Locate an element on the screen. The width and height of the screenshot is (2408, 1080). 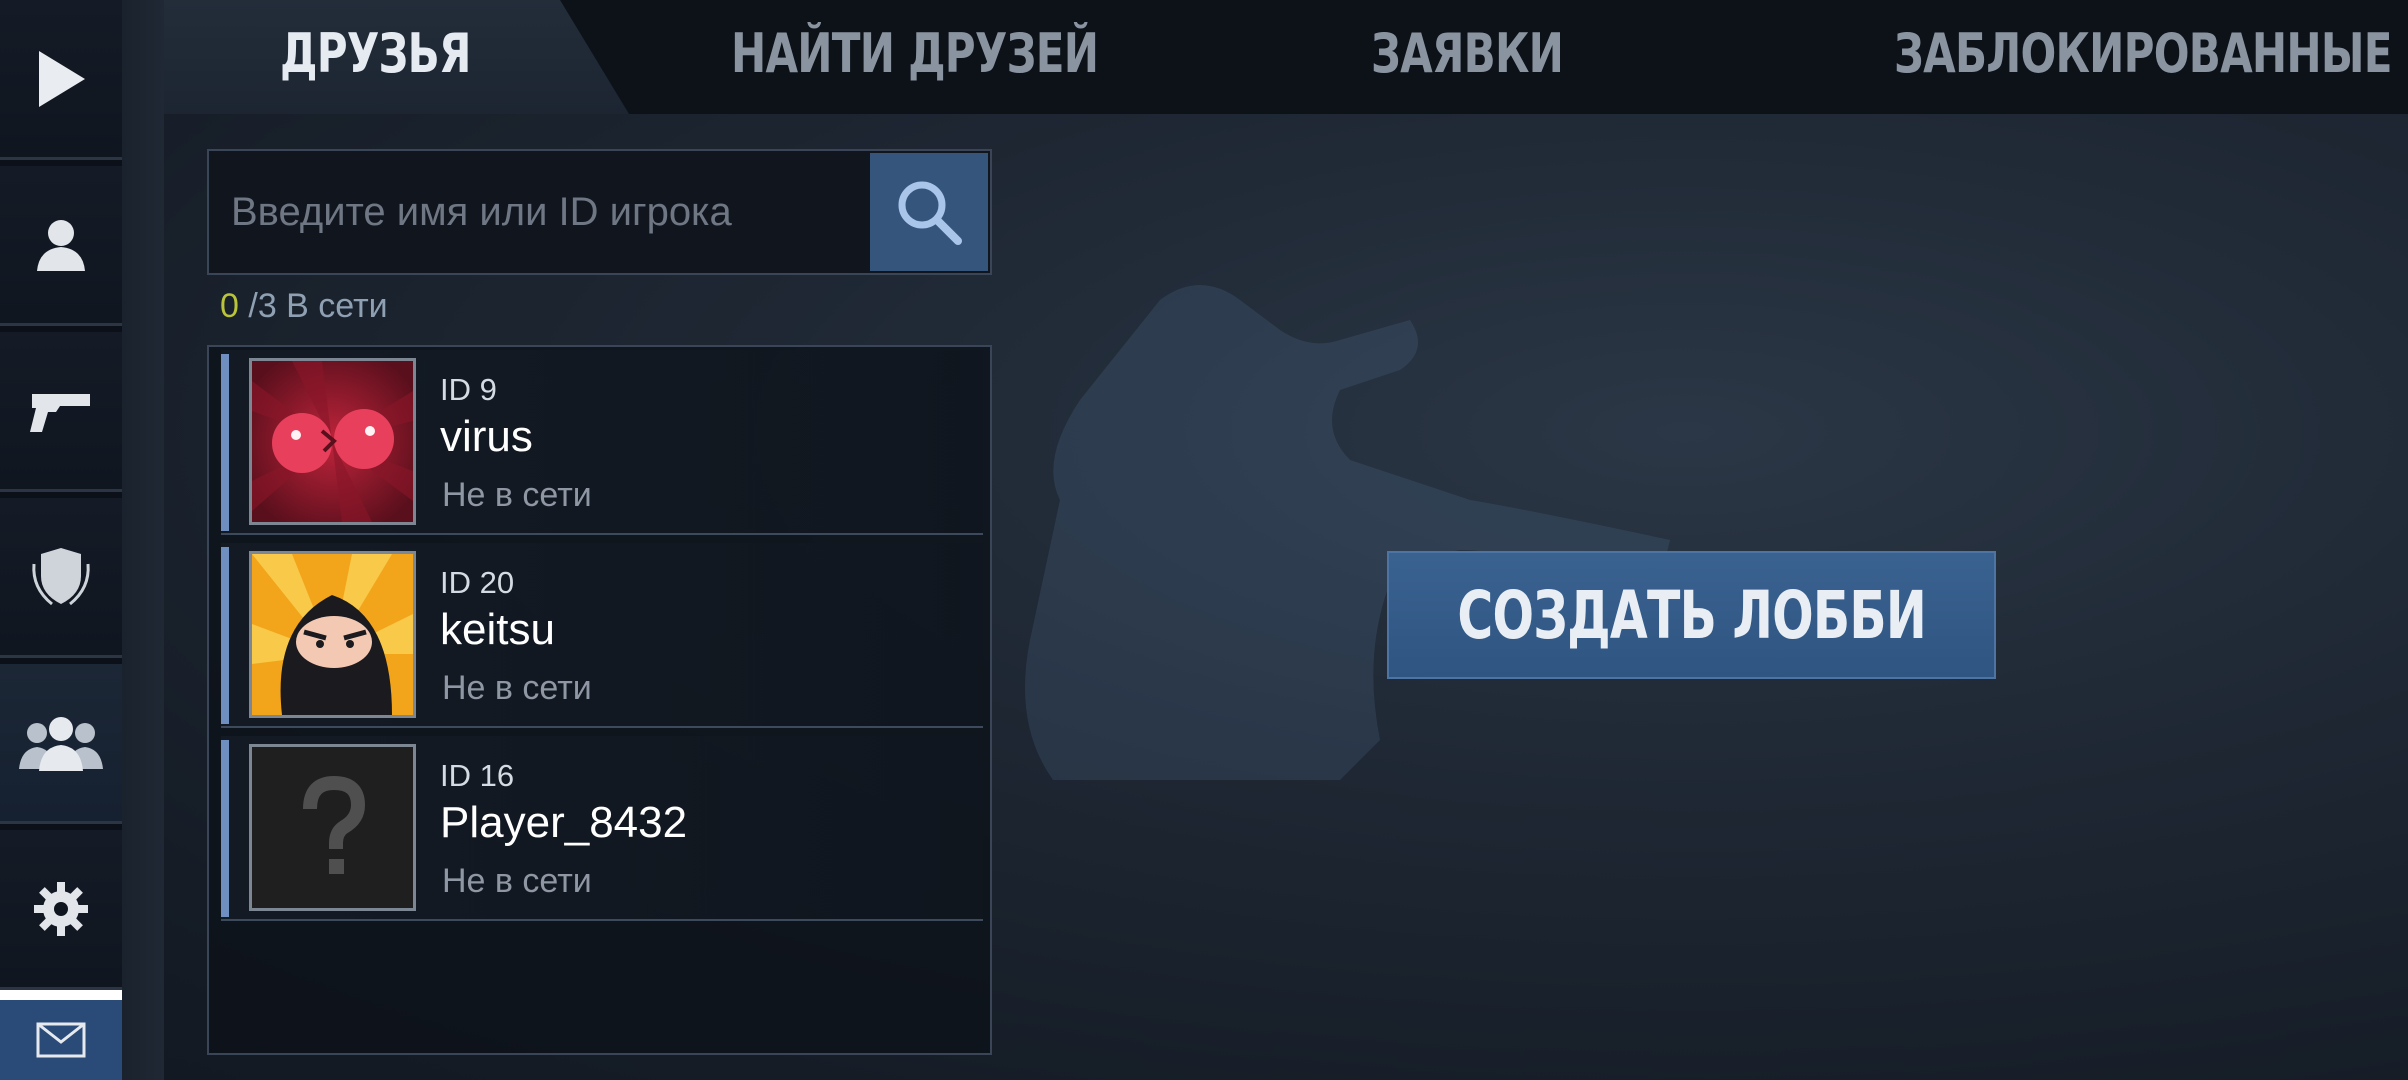
shield-icon is located at coordinates (61, 576).